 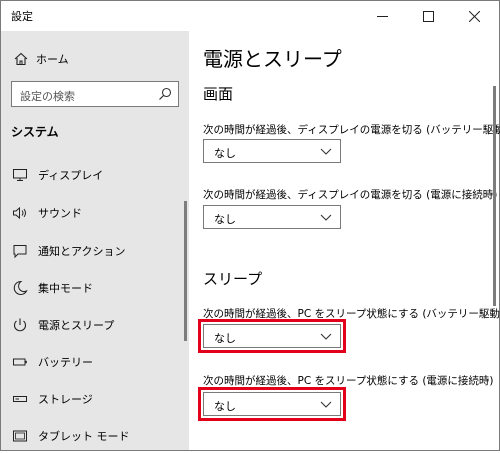 I want to click on close-icon, so click(x=474, y=16).